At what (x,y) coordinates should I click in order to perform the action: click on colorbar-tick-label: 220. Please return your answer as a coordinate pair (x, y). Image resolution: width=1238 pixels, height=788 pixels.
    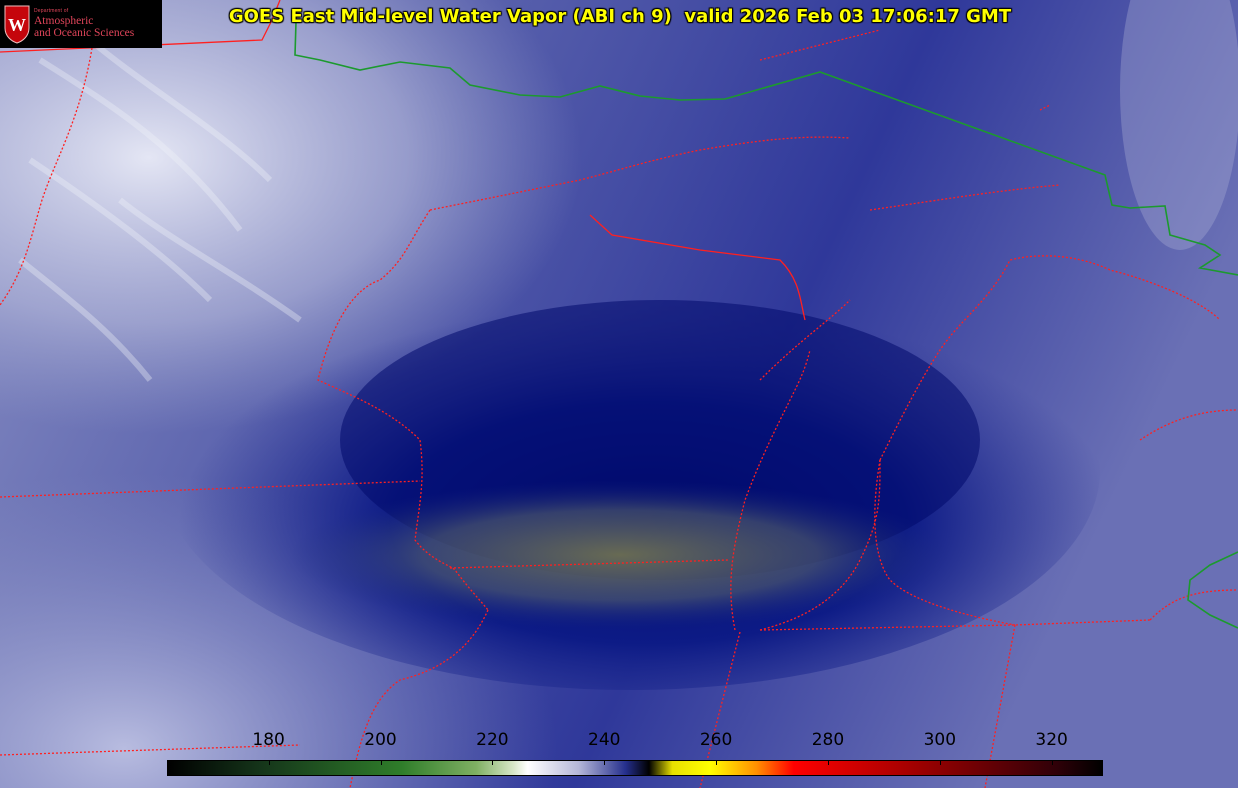
    Looking at the image, I should click on (492, 740).